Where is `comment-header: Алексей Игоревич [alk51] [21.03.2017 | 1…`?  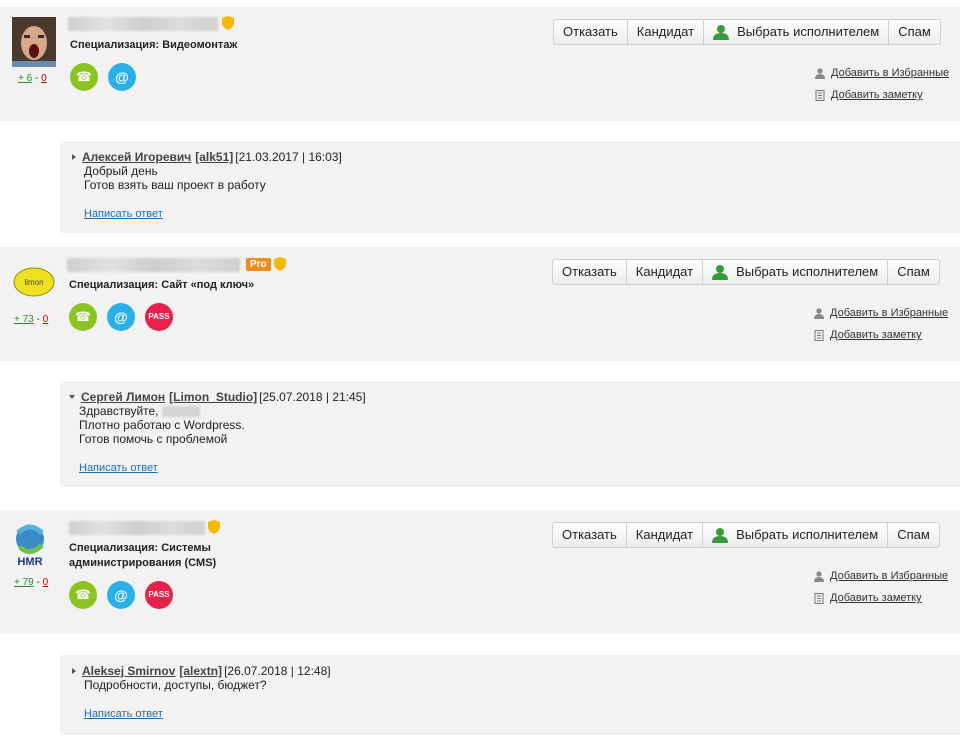 comment-header: Алексей Игоревич [alk51] [21.03.2017 | 1… is located at coordinates (207, 157).